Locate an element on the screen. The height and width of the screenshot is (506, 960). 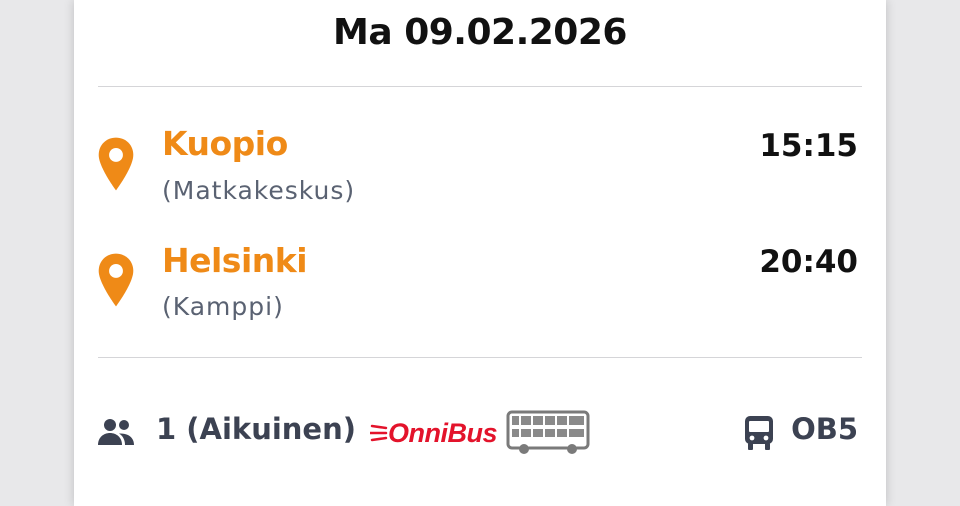
trip-footer: 1 (Aikuinen) OnniBus OB5 is located at coordinates (480, 432).